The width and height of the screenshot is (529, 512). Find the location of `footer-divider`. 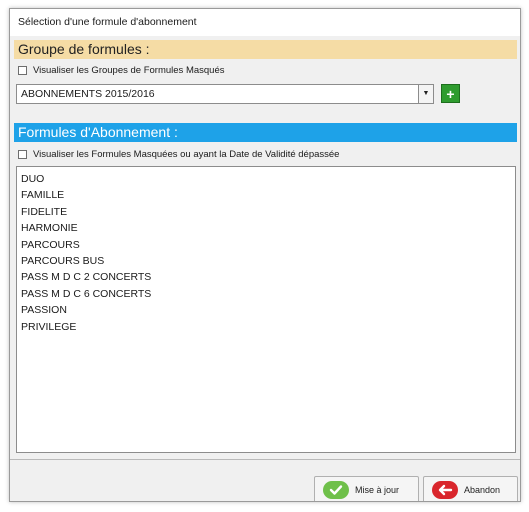

footer-divider is located at coordinates (265, 459).